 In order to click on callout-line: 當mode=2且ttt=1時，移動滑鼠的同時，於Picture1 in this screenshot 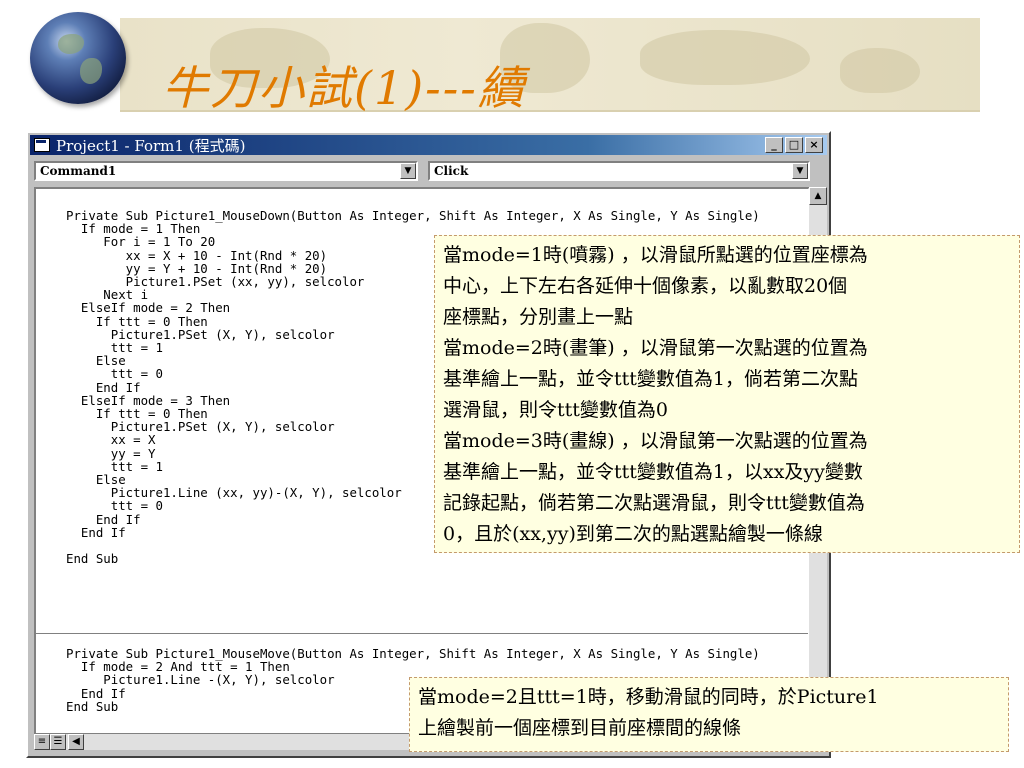, I will do `click(648, 697)`.